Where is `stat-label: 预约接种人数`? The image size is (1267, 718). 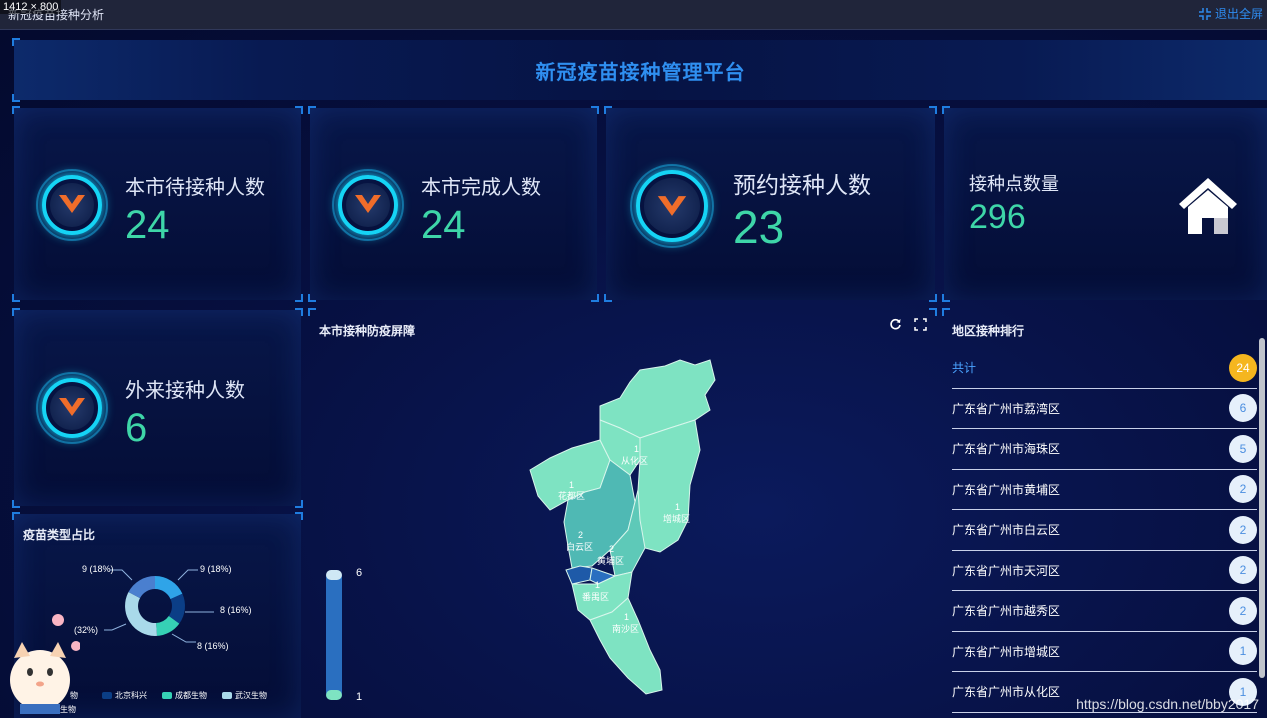 stat-label: 预约接种人数 is located at coordinates (802, 185).